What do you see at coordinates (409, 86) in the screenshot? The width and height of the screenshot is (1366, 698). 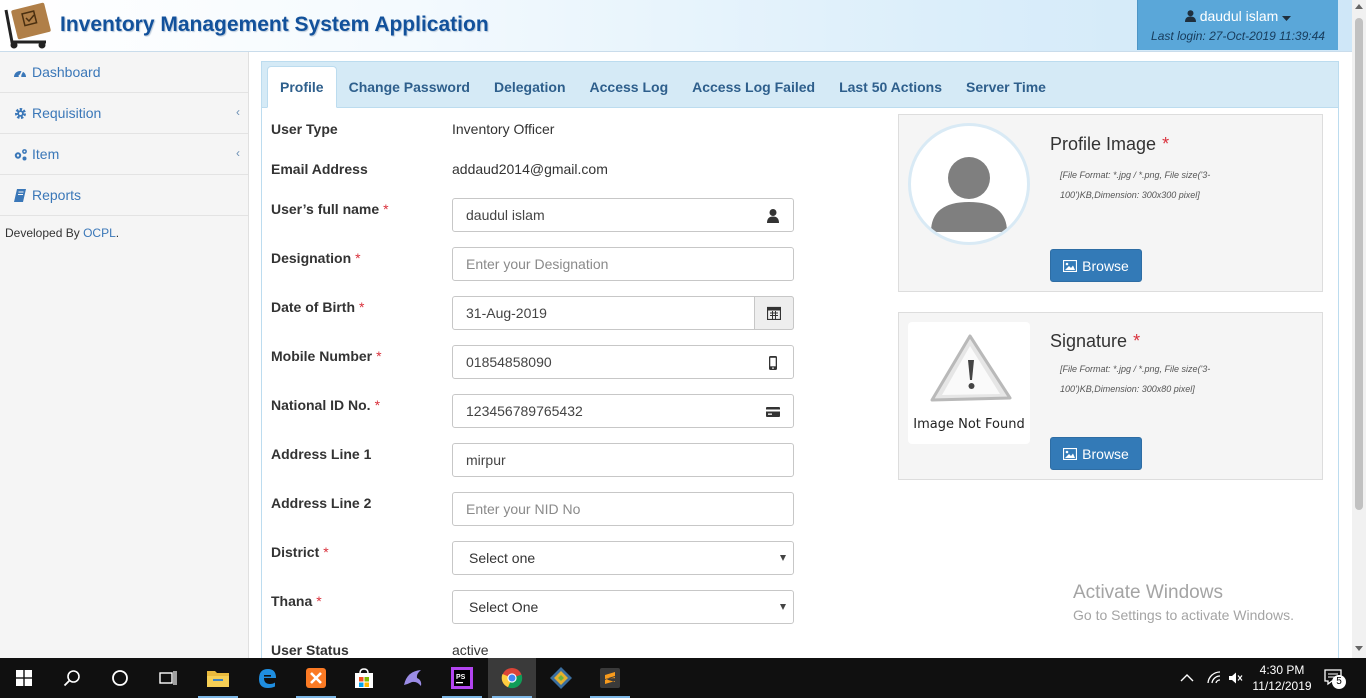 I see `tab-change-password: Change Password` at bounding box center [409, 86].